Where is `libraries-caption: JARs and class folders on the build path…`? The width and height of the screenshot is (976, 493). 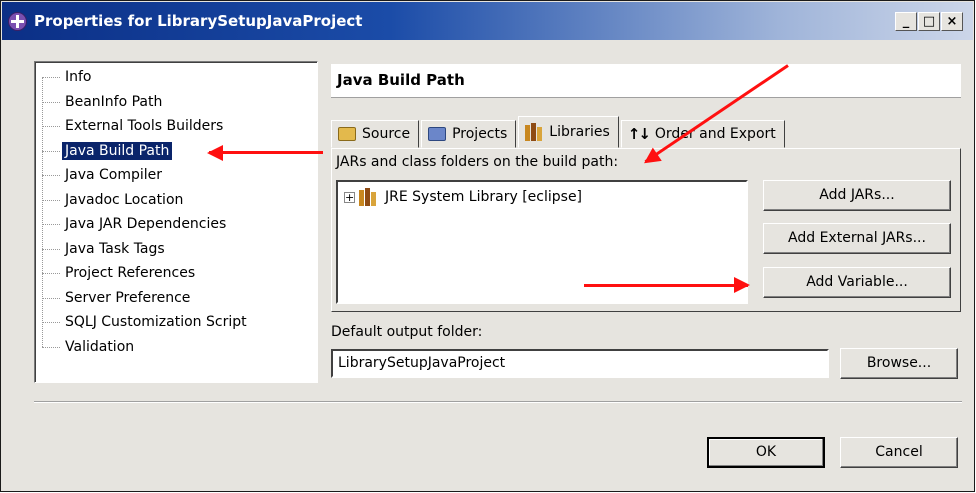
libraries-caption: JARs and class folders on the build path… is located at coordinates (477, 162).